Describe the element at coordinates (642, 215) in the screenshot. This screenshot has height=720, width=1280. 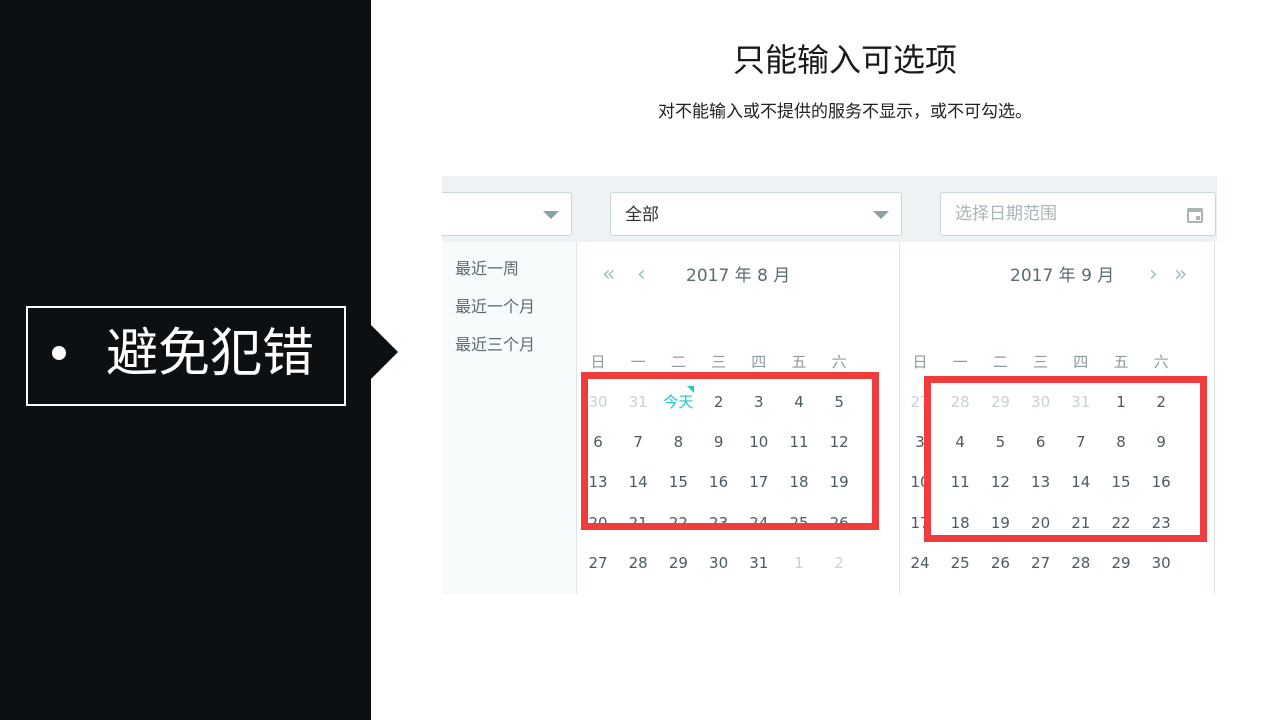
I see `status-select-value: 全部` at that location.